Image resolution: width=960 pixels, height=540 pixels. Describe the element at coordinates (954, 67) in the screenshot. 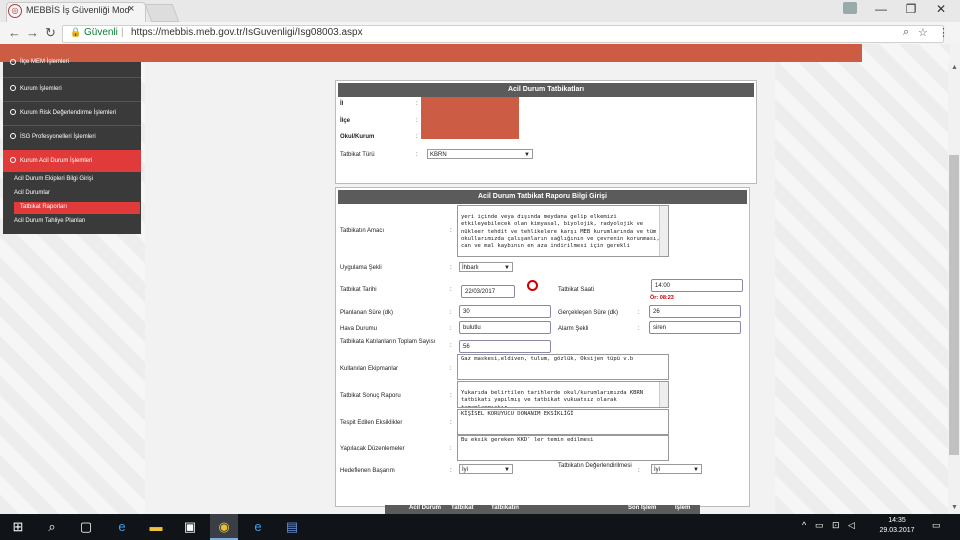

I see `scroll-up-icon: ▲` at that location.